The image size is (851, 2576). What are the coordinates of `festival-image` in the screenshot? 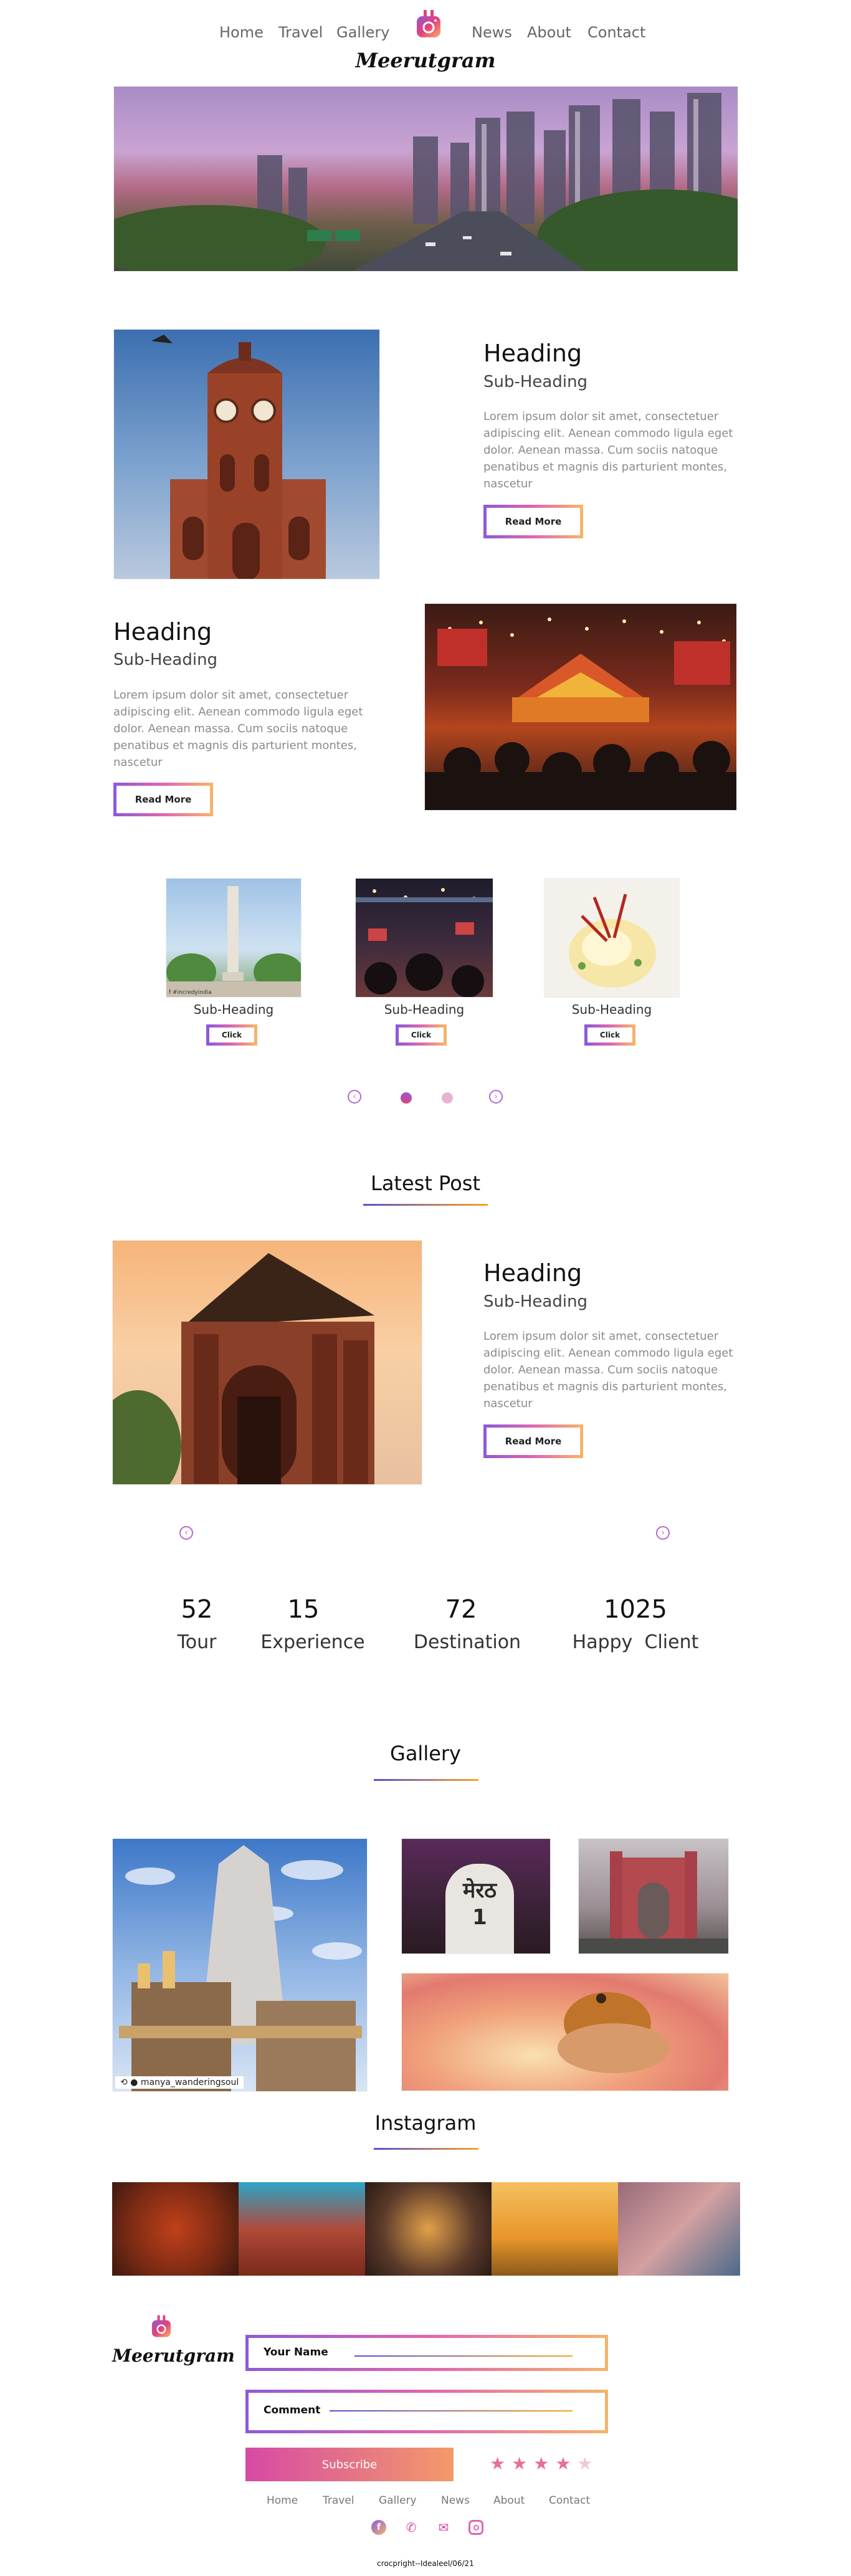 It's located at (580, 707).